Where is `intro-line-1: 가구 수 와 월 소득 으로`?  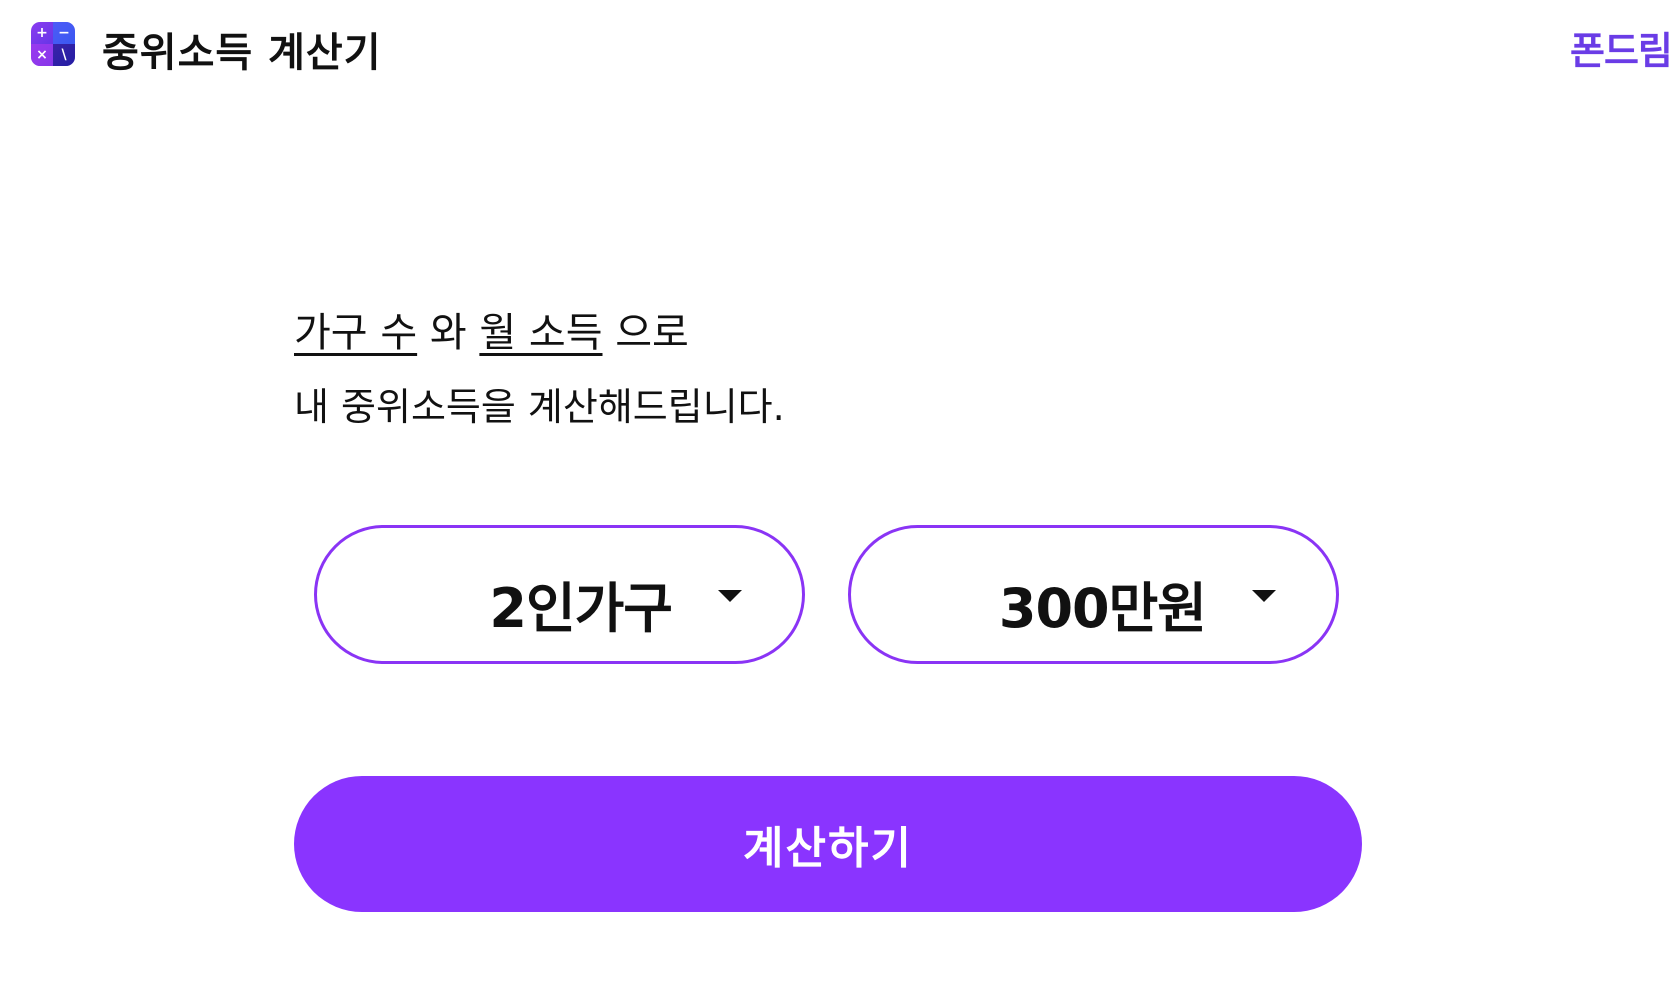 intro-line-1: 가구 수 와 월 소득 으로 is located at coordinates (539, 330).